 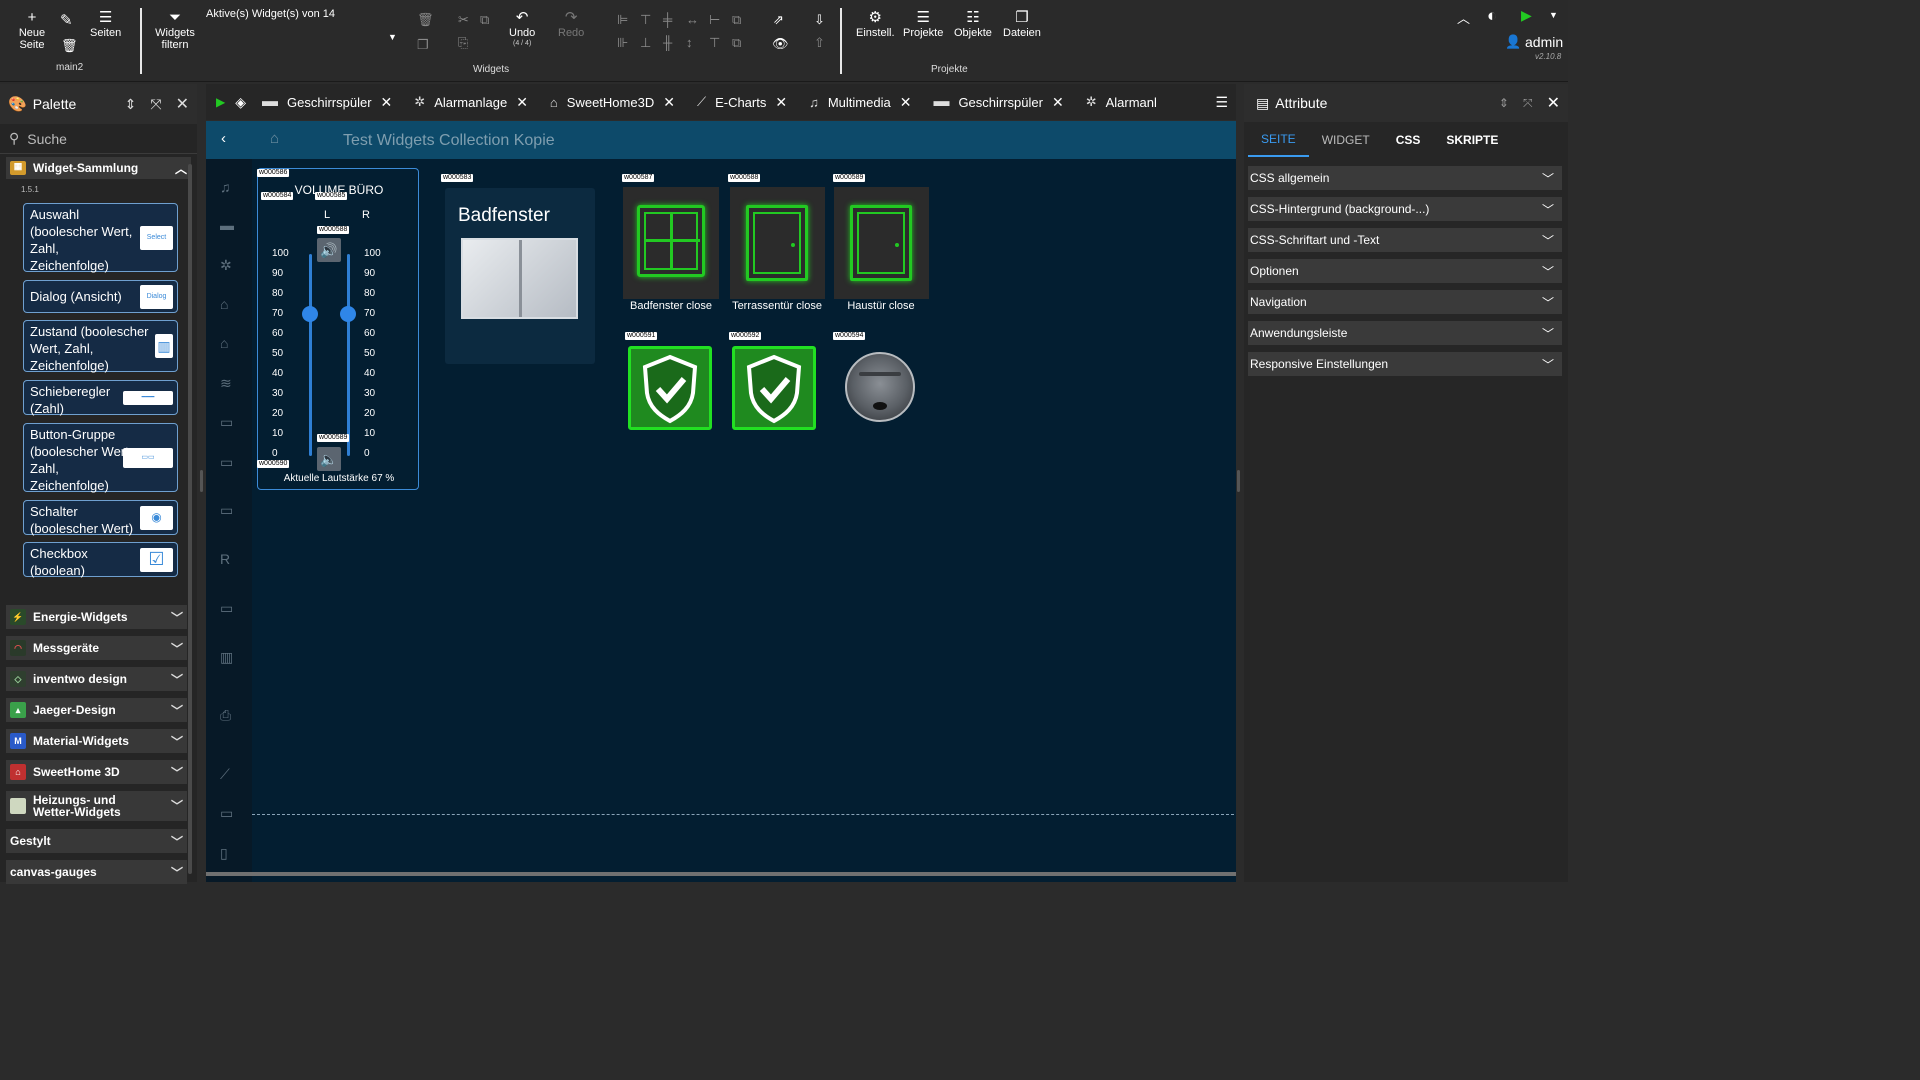 I want to click on window-card: Badfenster, so click(x=520, y=276).